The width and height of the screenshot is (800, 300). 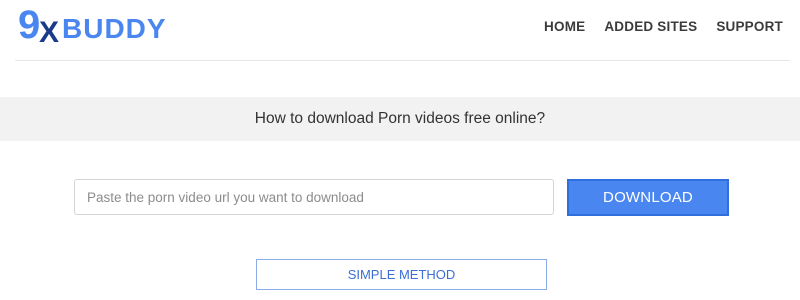 What do you see at coordinates (650, 26) in the screenshot?
I see `nav-added-sites: ADDED SITES` at bounding box center [650, 26].